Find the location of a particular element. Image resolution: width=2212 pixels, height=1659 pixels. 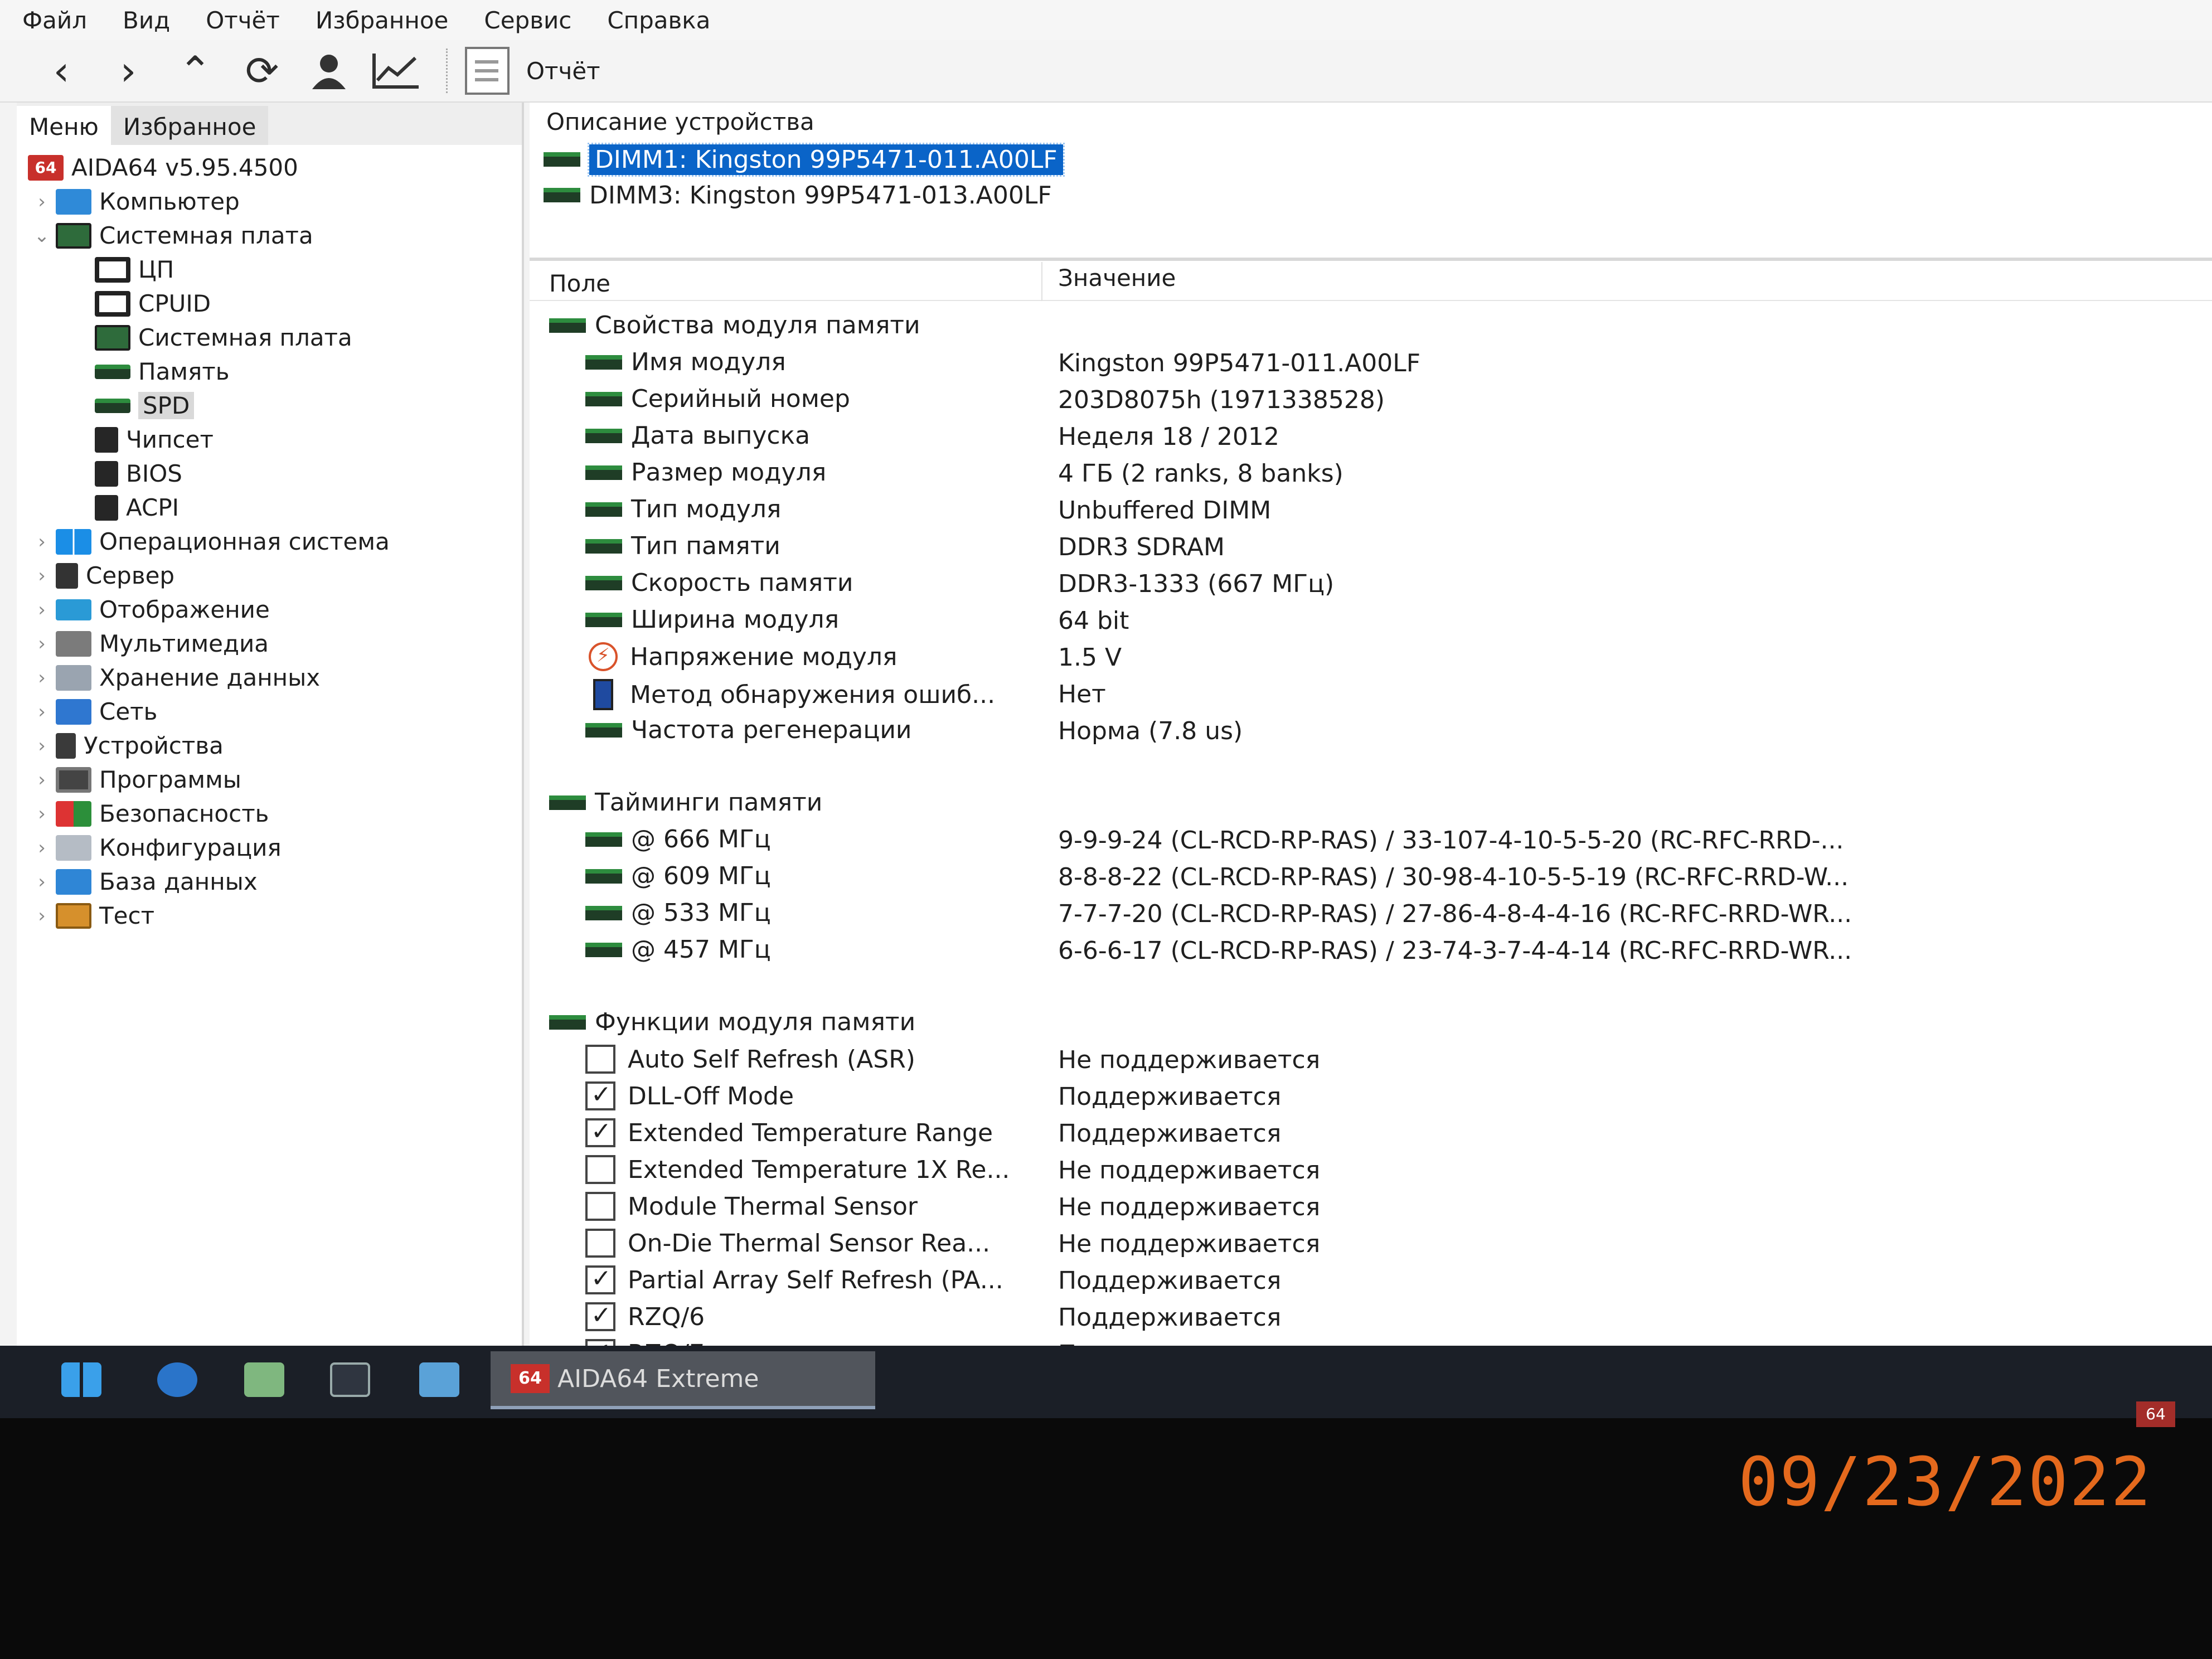

tree-item: › Мультимедиа is located at coordinates (269, 644).